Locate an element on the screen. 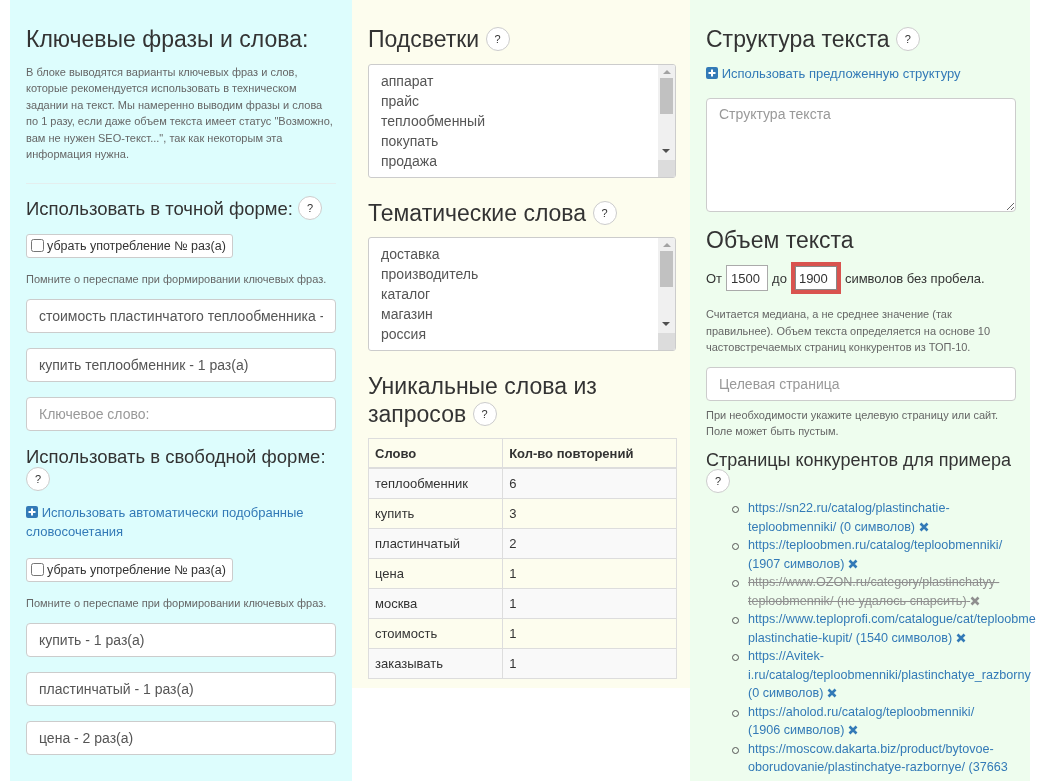 The image size is (1038, 781). list-item: покупать is located at coordinates (513, 140).